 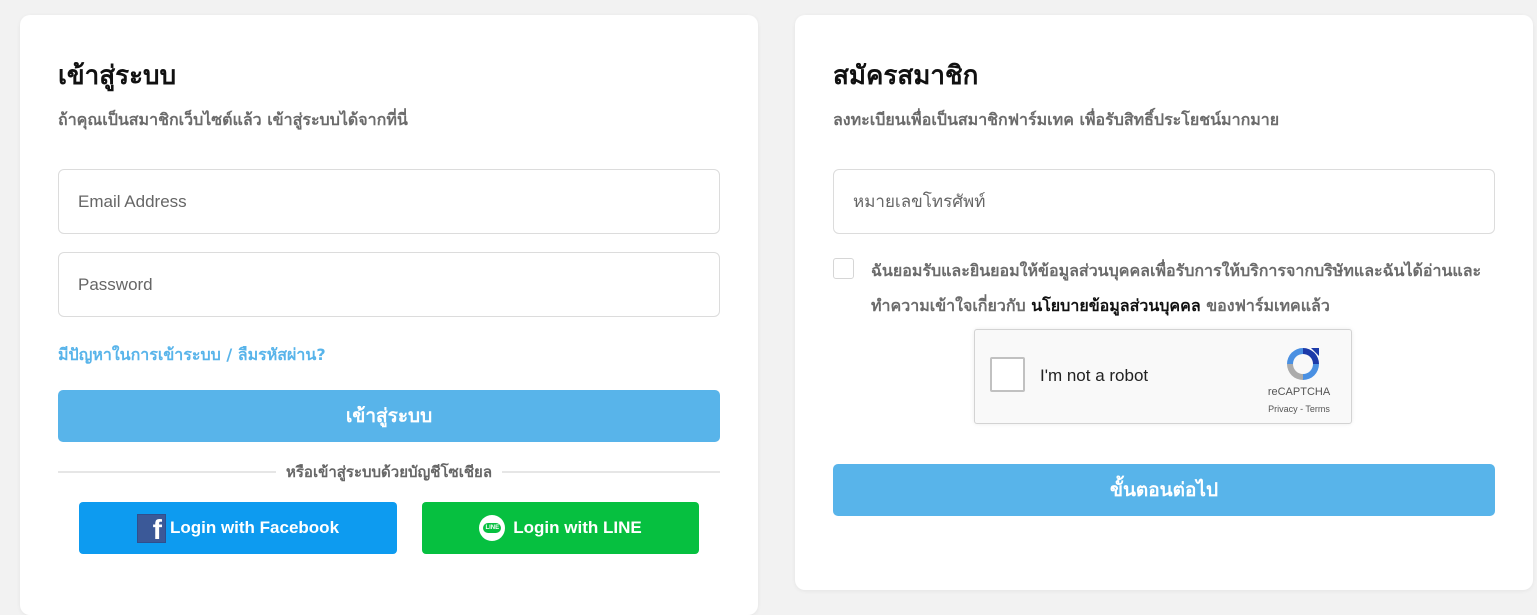 I want to click on divider-text: หรือเข้าสู่ระบบด้วยบัญชีโซเชียล, so click(x=389, y=472).